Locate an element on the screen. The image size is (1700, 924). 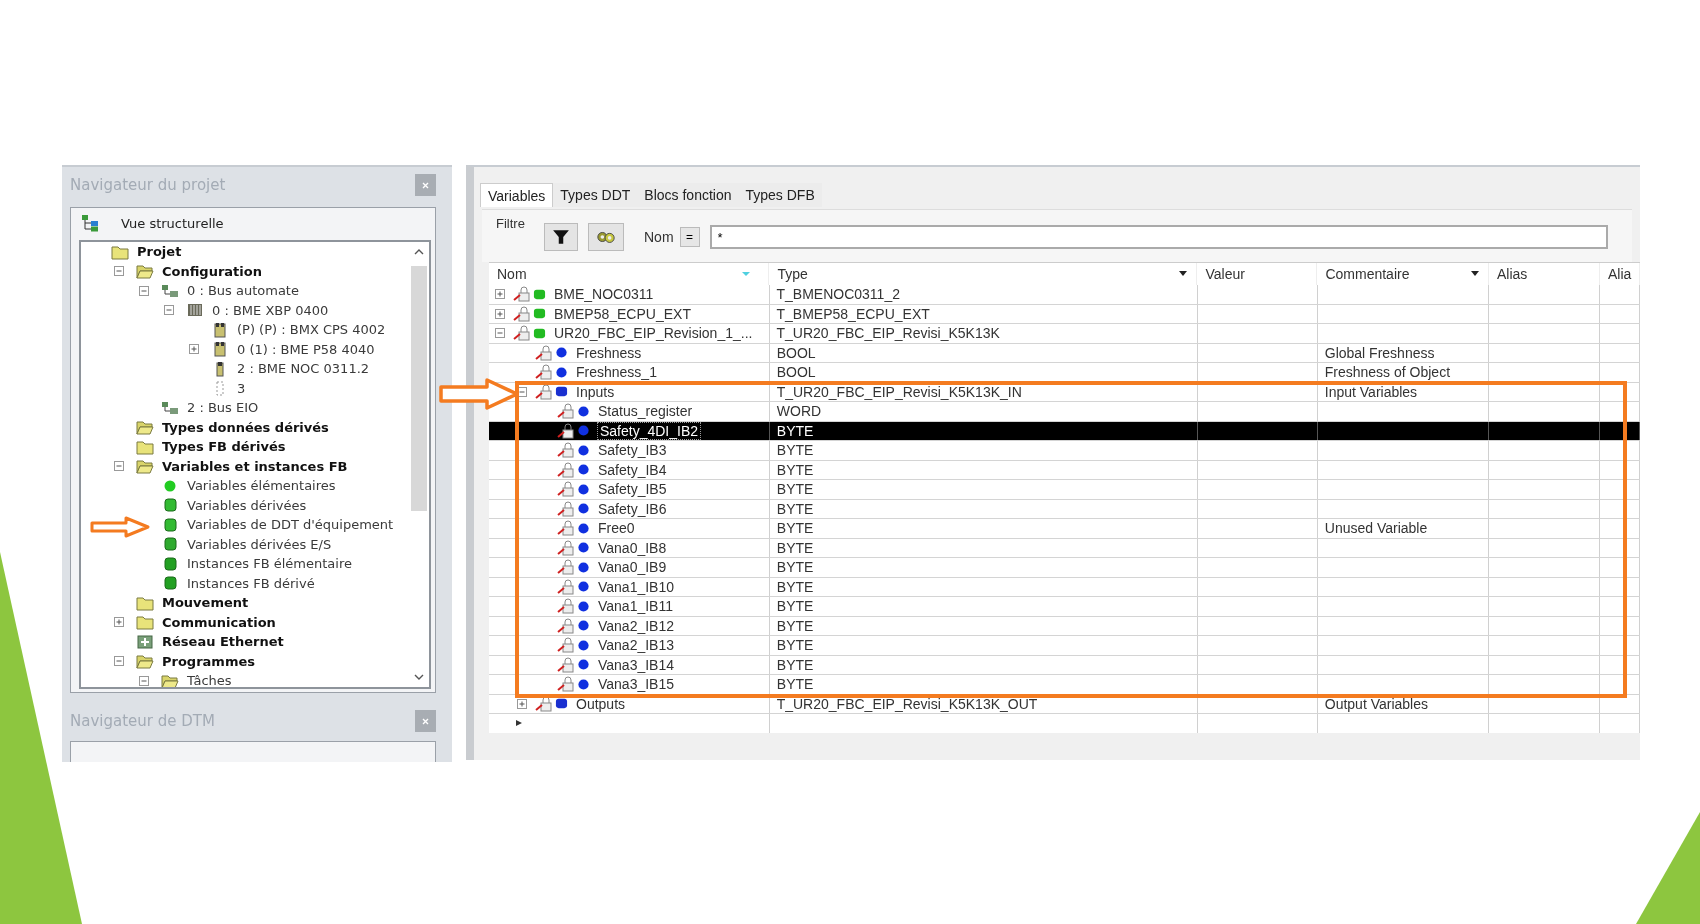
variable-name: Safety_IB3 is located at coordinates (632, 450).